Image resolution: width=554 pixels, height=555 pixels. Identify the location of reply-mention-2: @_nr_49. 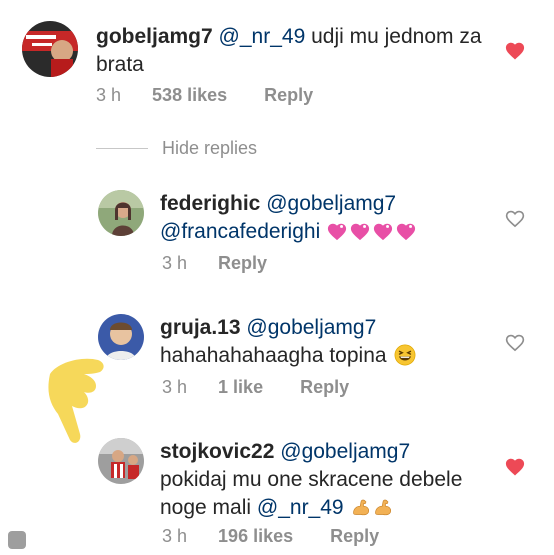
(300, 507).